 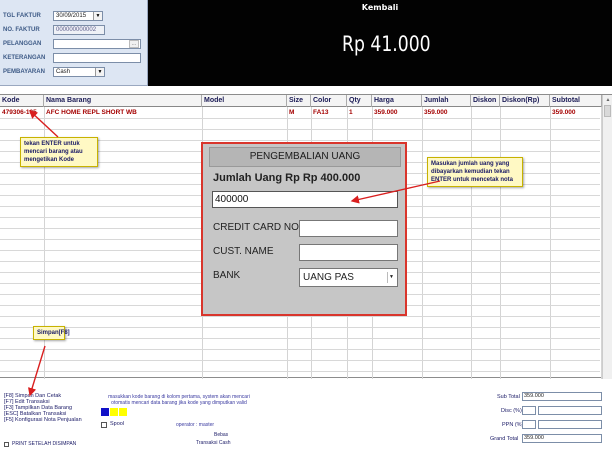 I want to click on grid-scrollbar: ▲, so click(x=607, y=237).